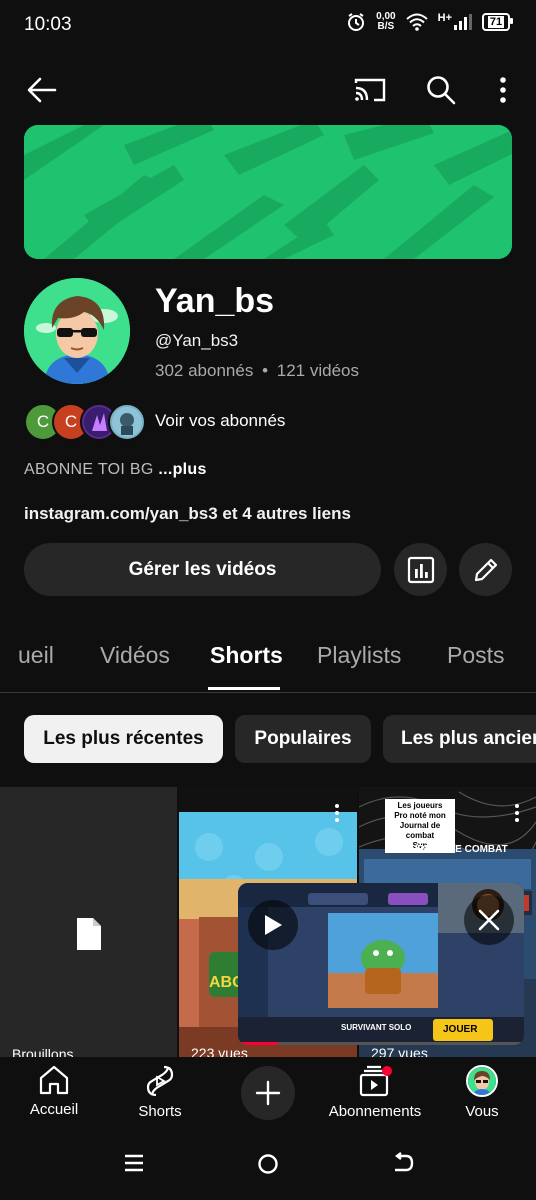 This screenshot has height=1200, width=536. I want to click on subscriber-avatar, so click(127, 422).